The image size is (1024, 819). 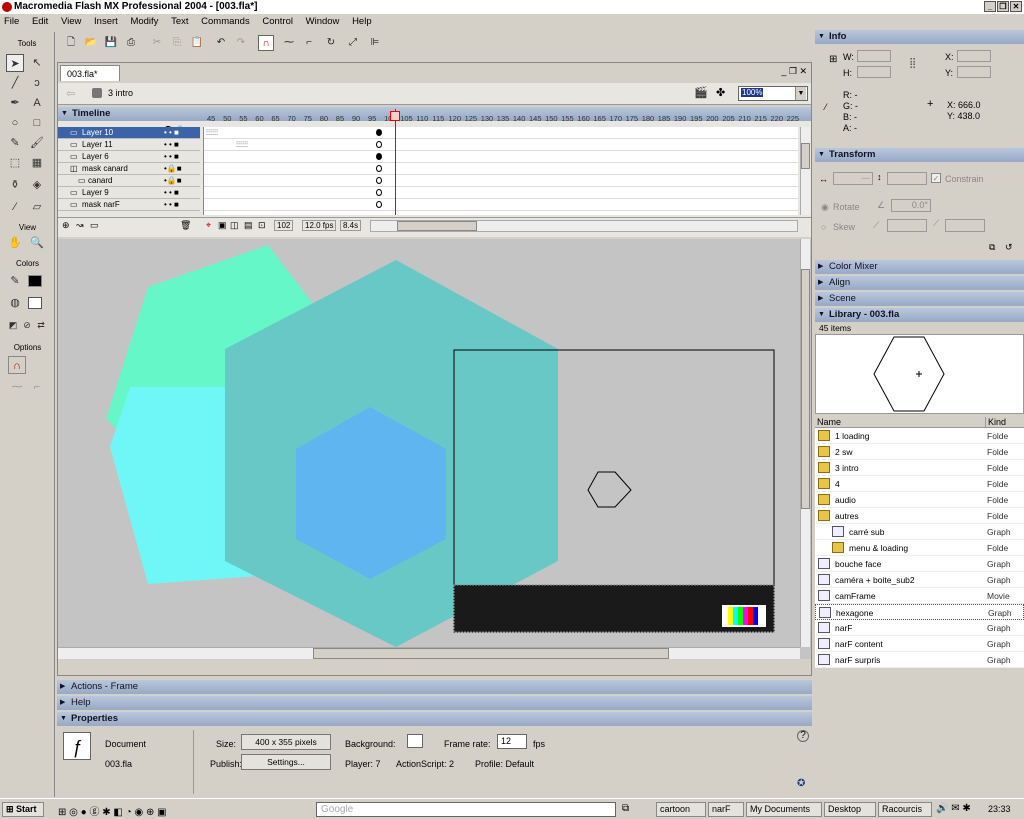 I want to click on timeline-vscrollbar, so click(x=805, y=171).